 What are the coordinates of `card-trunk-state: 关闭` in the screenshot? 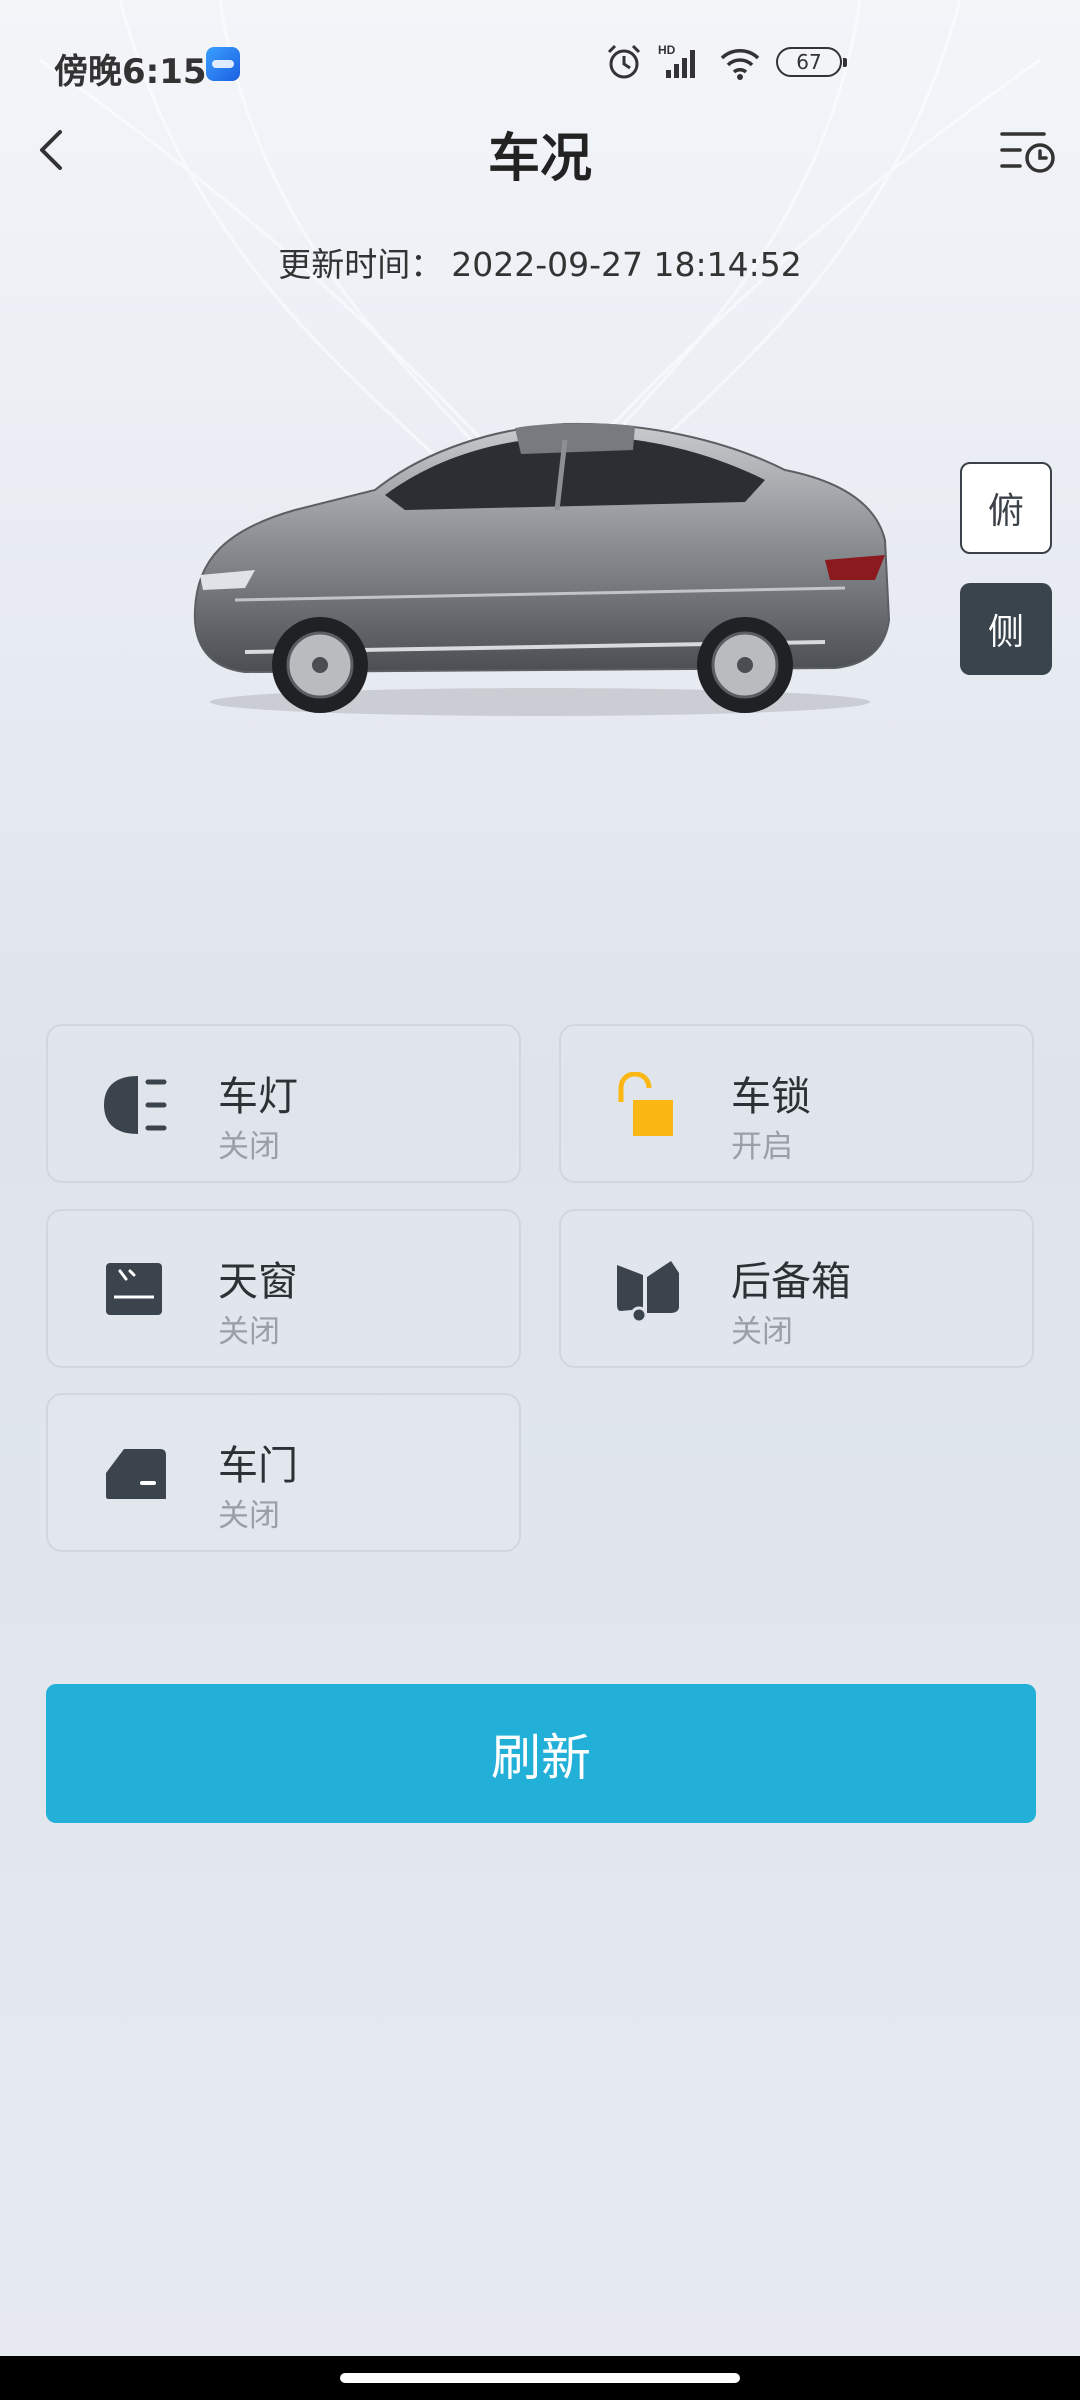 It's located at (762, 1332).